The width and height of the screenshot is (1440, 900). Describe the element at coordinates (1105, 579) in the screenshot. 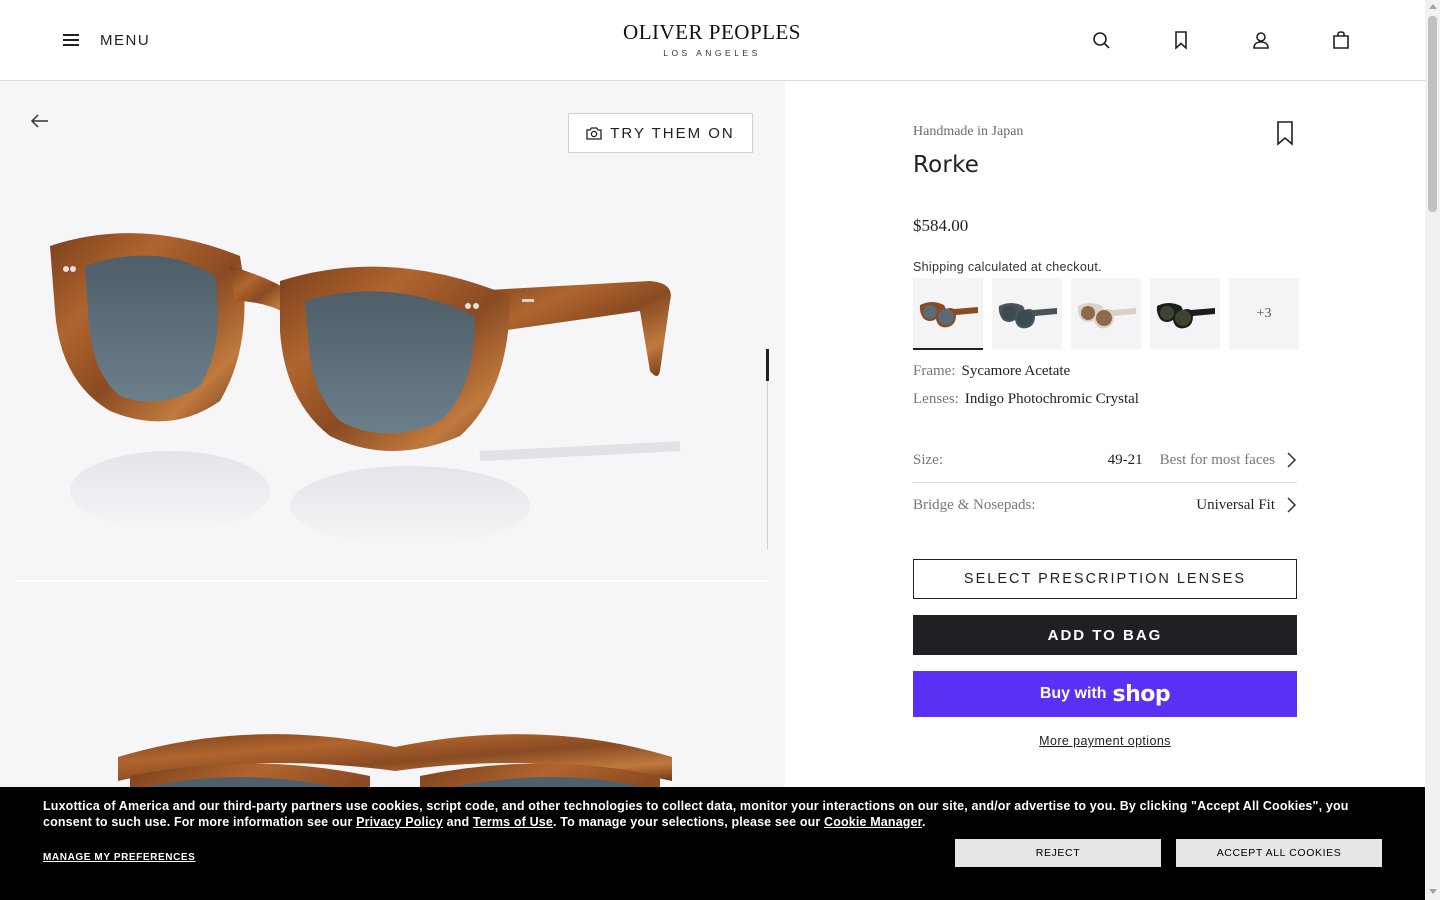

I see `select-prescription-button: SELECT PRESCRIPTION LENSES` at that location.